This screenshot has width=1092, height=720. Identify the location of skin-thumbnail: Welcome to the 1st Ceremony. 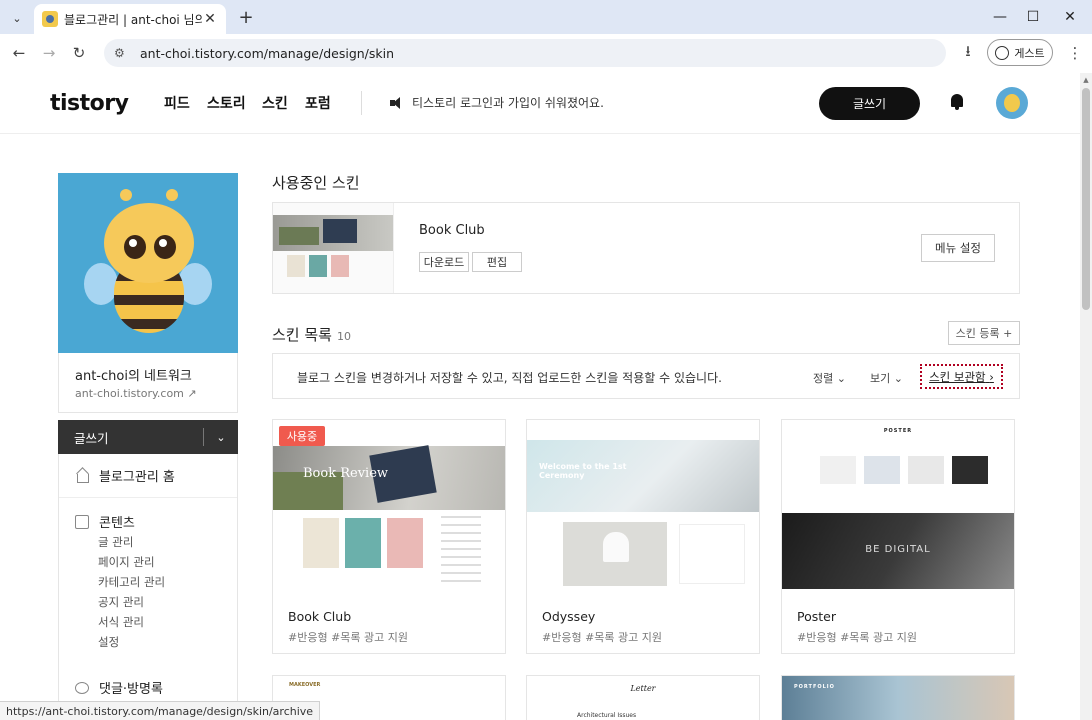
(643, 507).